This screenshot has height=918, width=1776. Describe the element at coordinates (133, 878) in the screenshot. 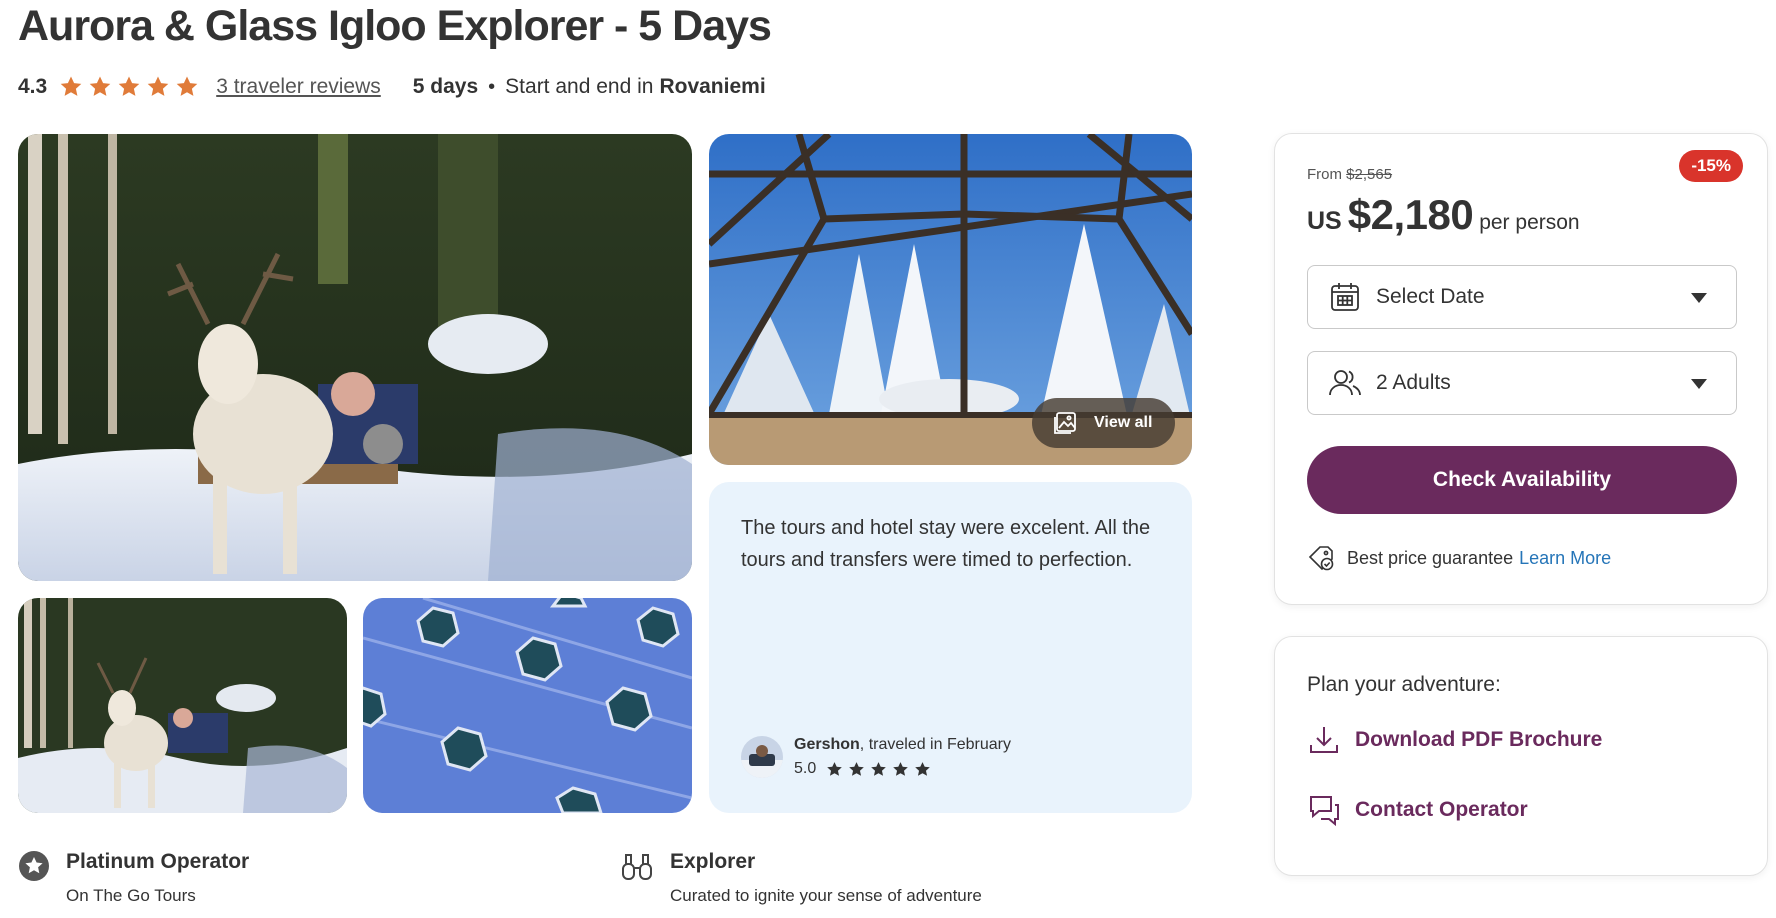

I see `badge-platinum-operator: Platinum Operator On The Go Tours` at that location.